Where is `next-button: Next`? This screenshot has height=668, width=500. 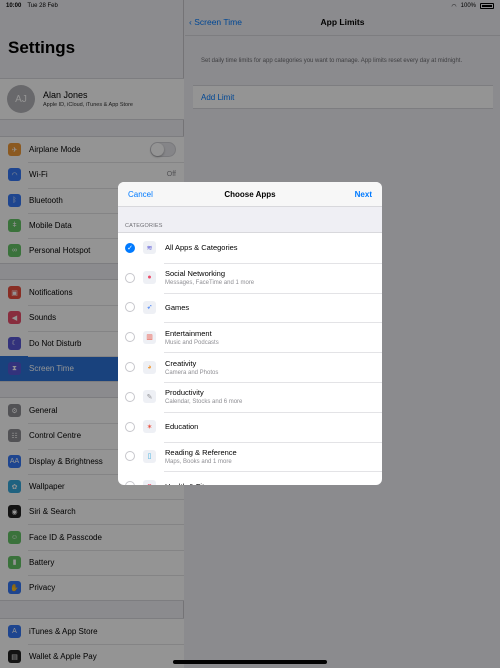
next-button: Next is located at coordinates (363, 194).